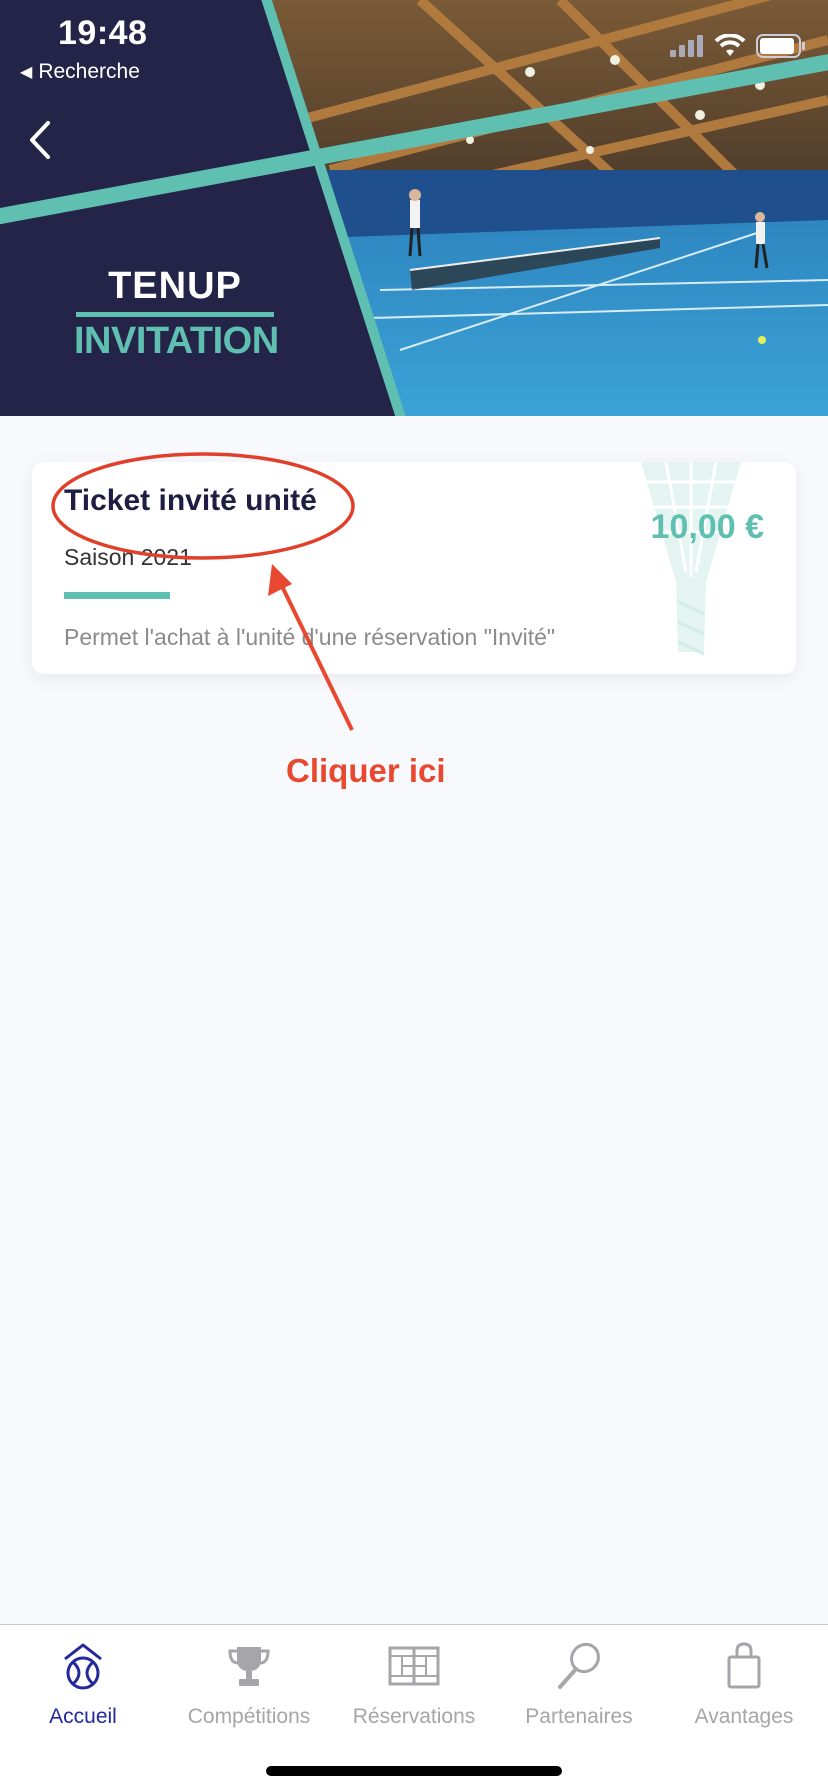 This screenshot has width=828, height=1792. I want to click on trophy-icon, so click(249, 1666).